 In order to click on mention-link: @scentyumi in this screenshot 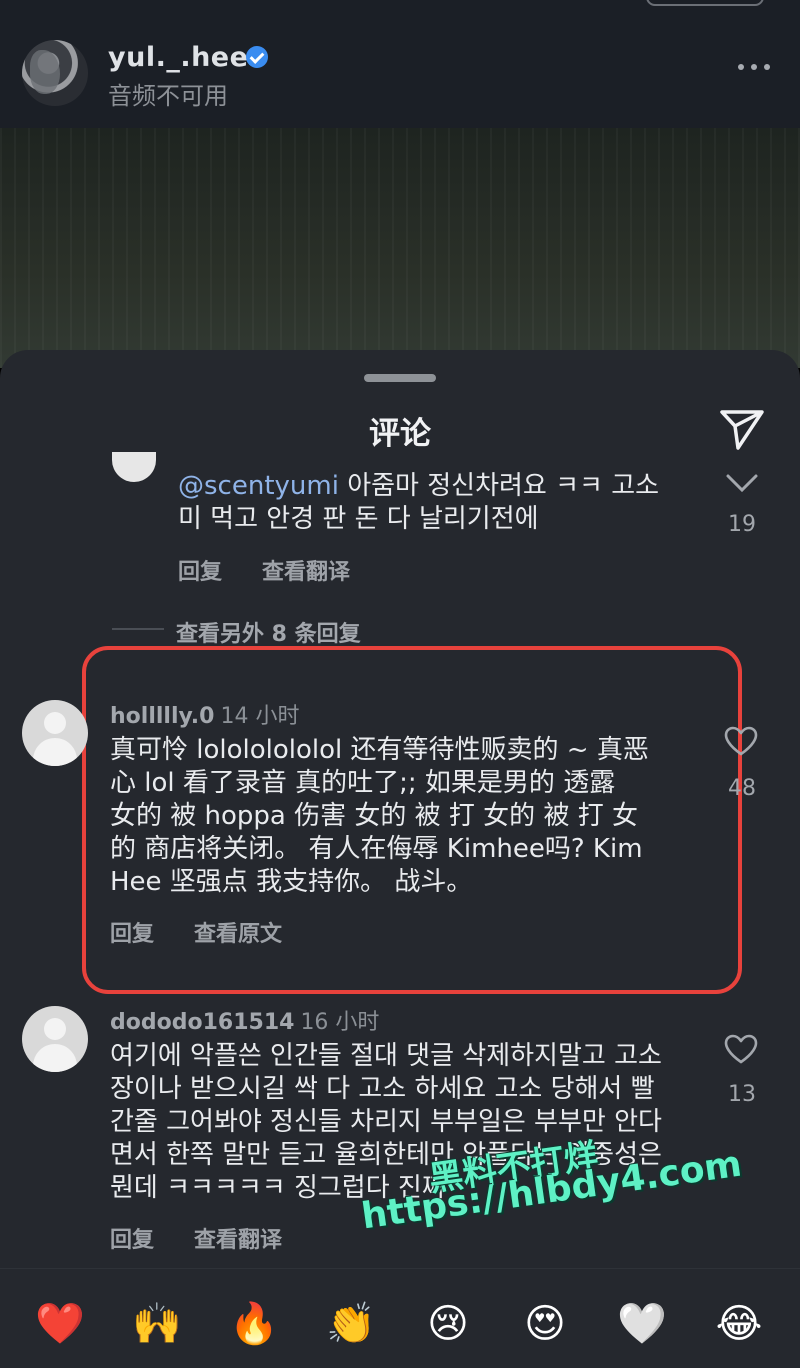, I will do `click(258, 486)`.